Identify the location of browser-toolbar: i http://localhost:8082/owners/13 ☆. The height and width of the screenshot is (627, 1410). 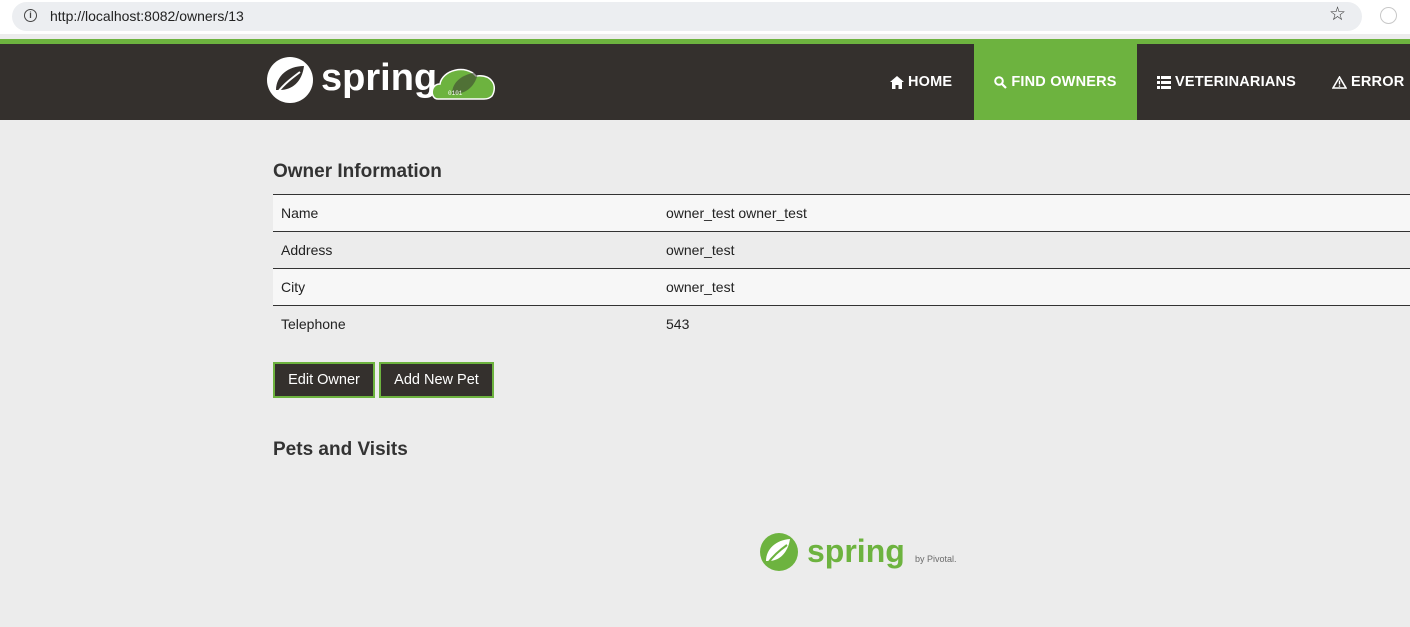
(705, 17).